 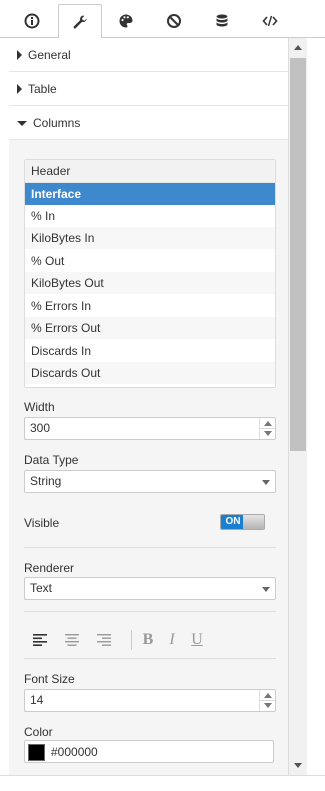 I want to click on tab-code, so click(x=270, y=21).